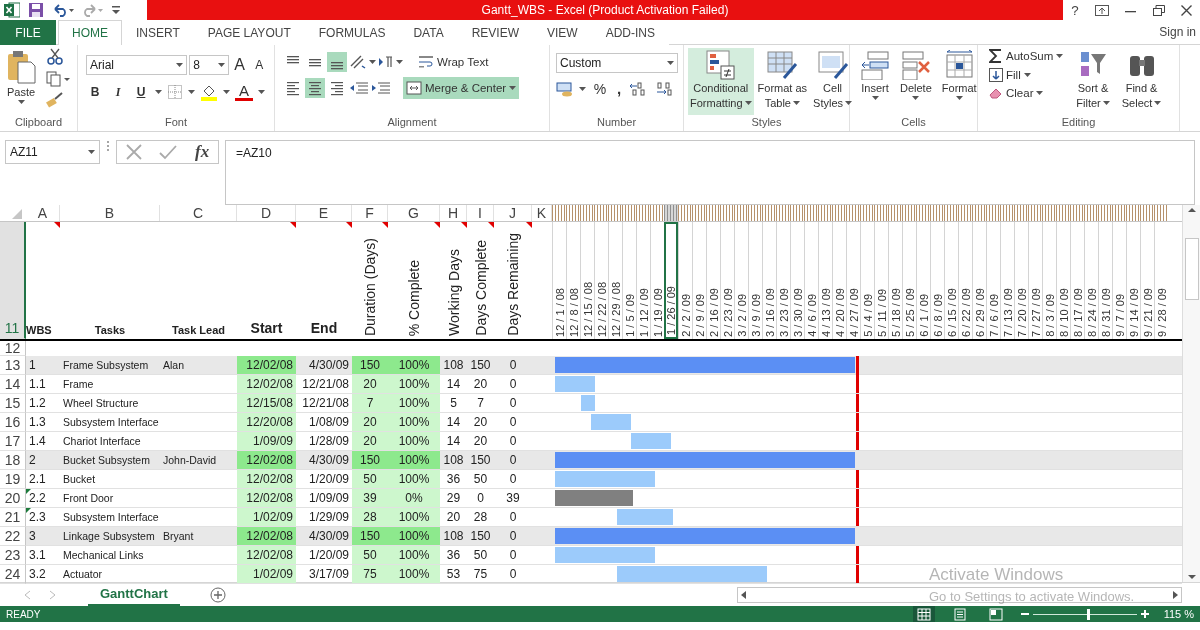 The height and width of the screenshot is (630, 1200). What do you see at coordinates (480, 213) in the screenshot?
I see `column-header: I` at bounding box center [480, 213].